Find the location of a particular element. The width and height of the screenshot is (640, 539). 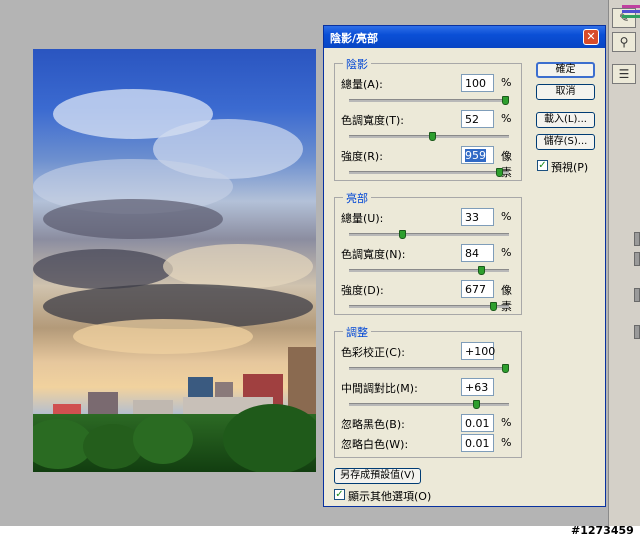

white-clip-label: 忽略白色(W): is located at coordinates (375, 444).